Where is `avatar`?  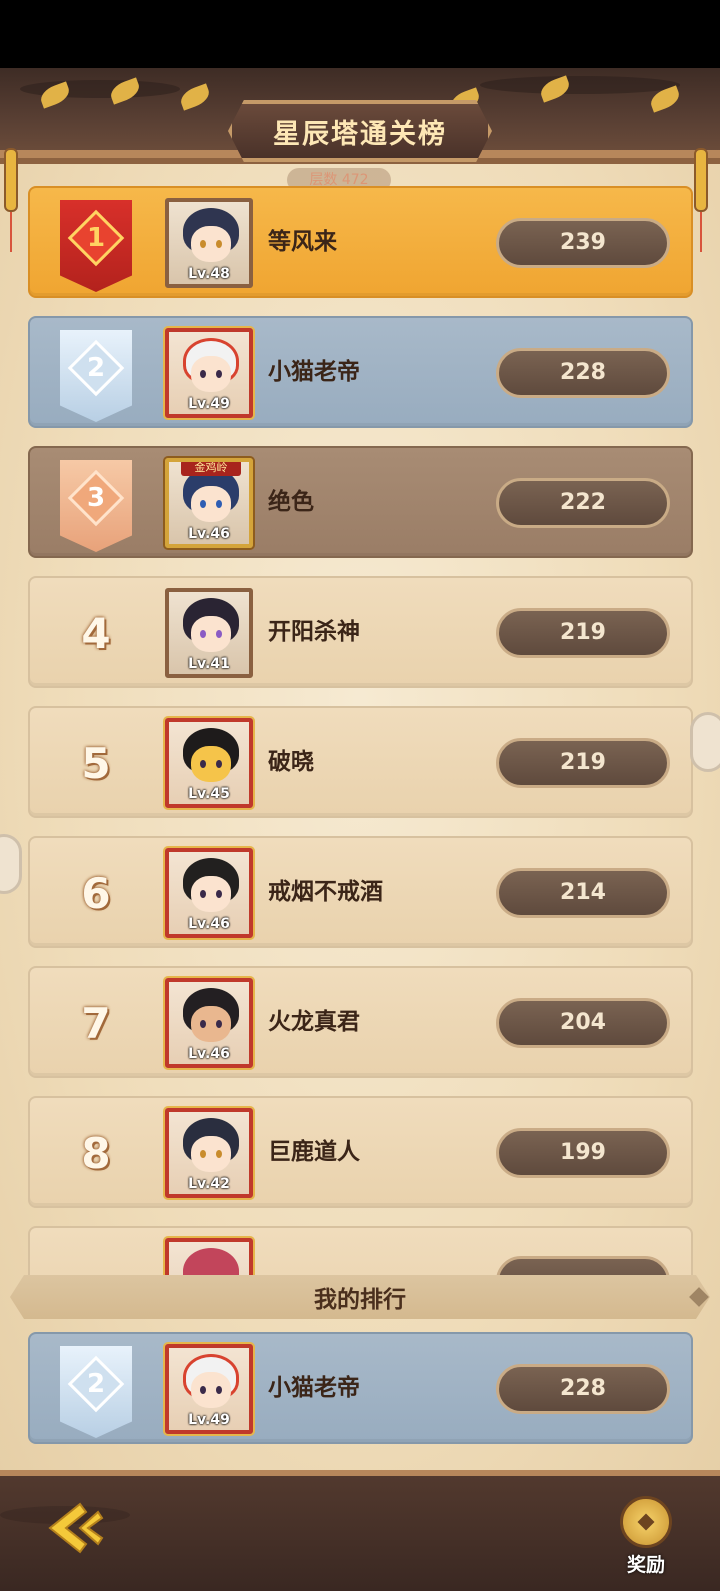 avatar is located at coordinates (209, 1257).